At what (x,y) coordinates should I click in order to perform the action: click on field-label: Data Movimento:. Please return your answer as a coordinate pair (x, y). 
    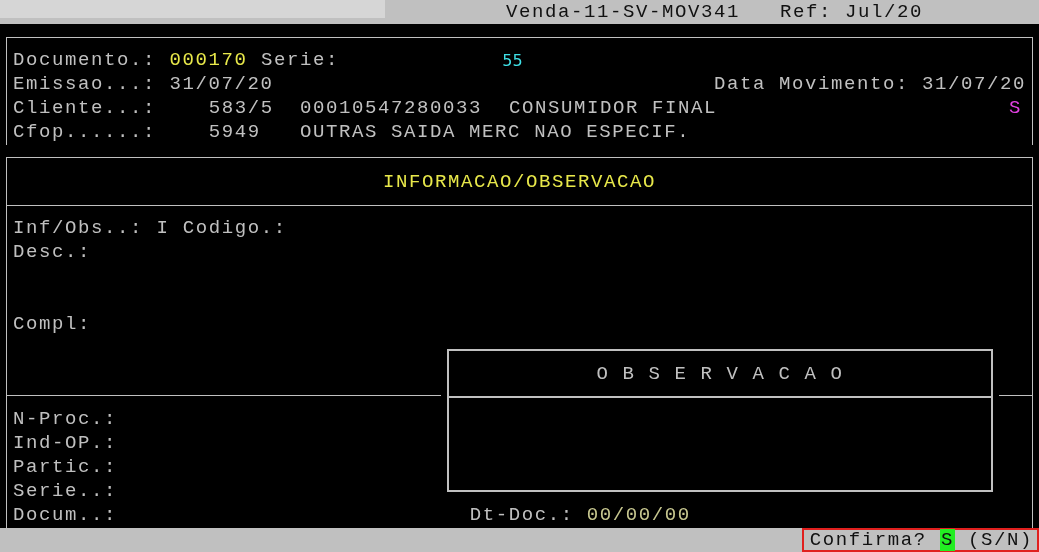
    Looking at the image, I should click on (811, 84).